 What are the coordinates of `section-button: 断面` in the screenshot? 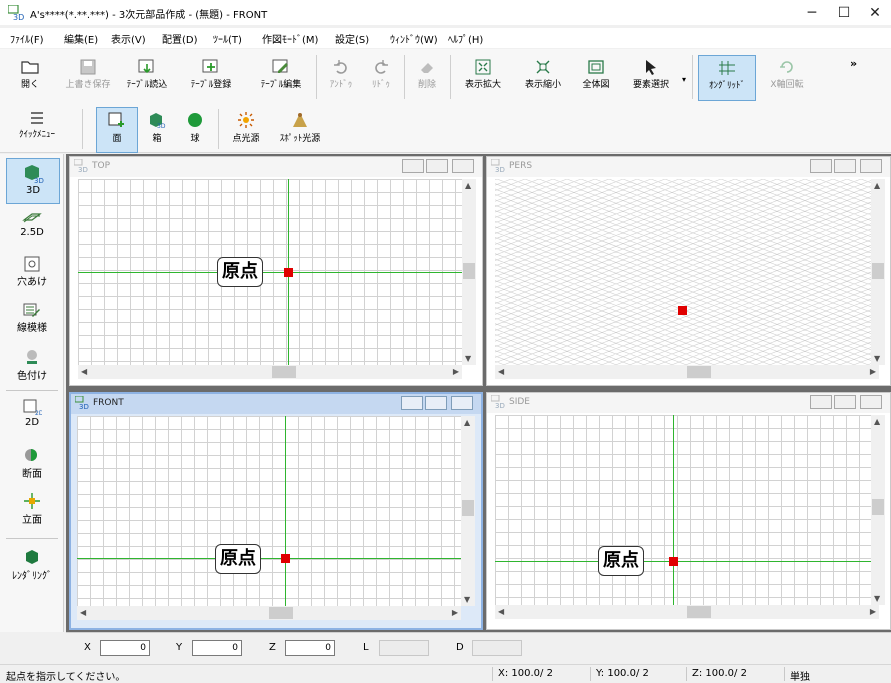 It's located at (32, 463).